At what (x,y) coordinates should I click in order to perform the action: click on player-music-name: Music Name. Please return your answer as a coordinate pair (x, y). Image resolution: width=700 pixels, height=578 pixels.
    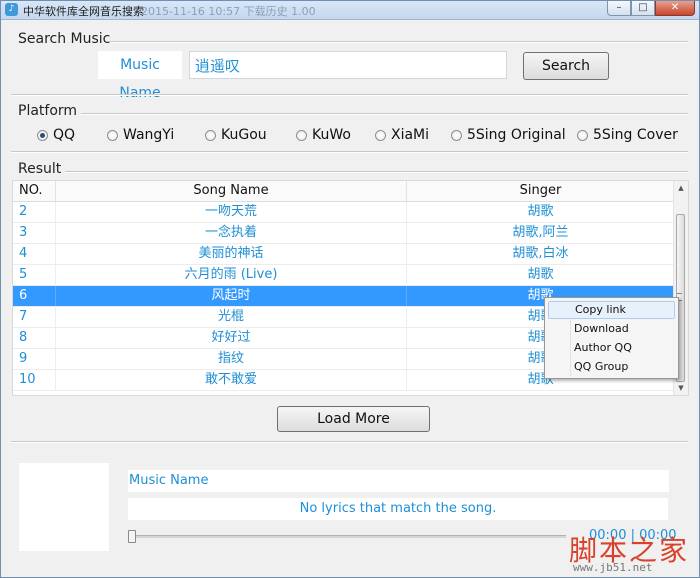
    Looking at the image, I should click on (398, 481).